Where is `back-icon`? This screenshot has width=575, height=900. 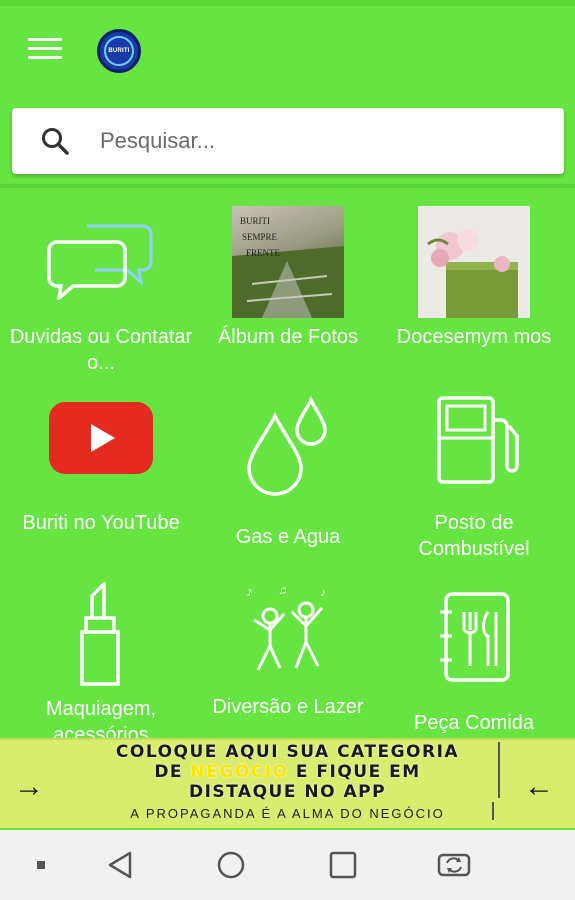
back-icon is located at coordinates (121, 865).